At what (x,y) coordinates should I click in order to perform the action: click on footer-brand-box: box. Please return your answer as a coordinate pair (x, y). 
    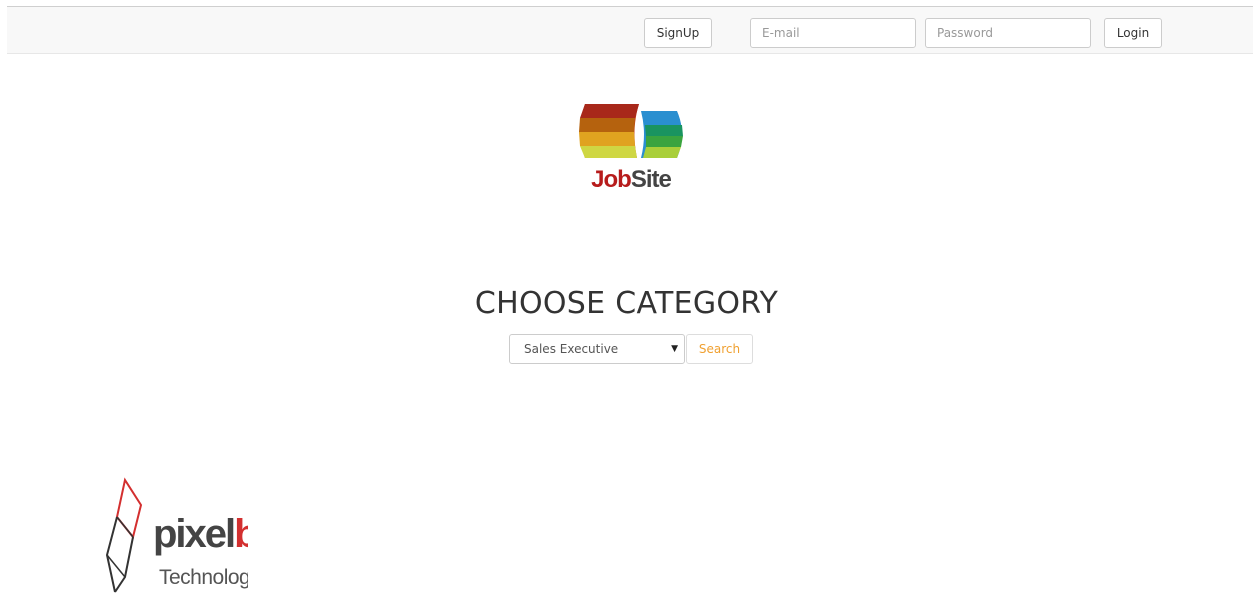
    Looking at the image, I should click on (241, 534).